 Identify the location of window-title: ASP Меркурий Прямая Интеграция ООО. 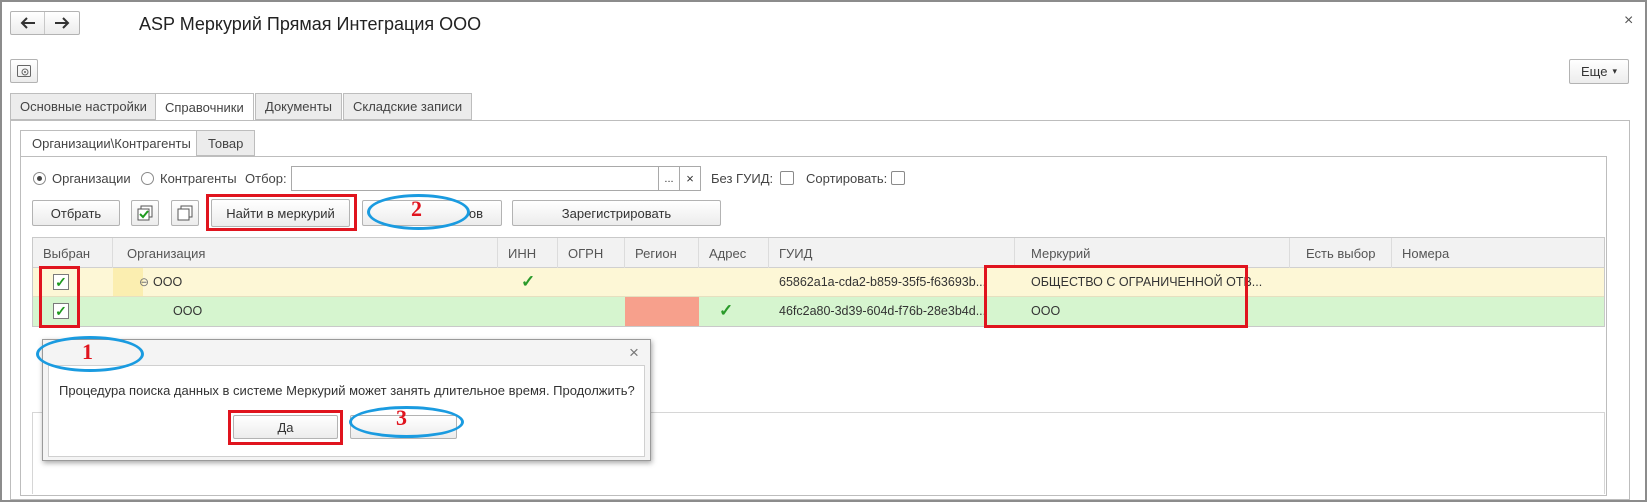
(310, 24).